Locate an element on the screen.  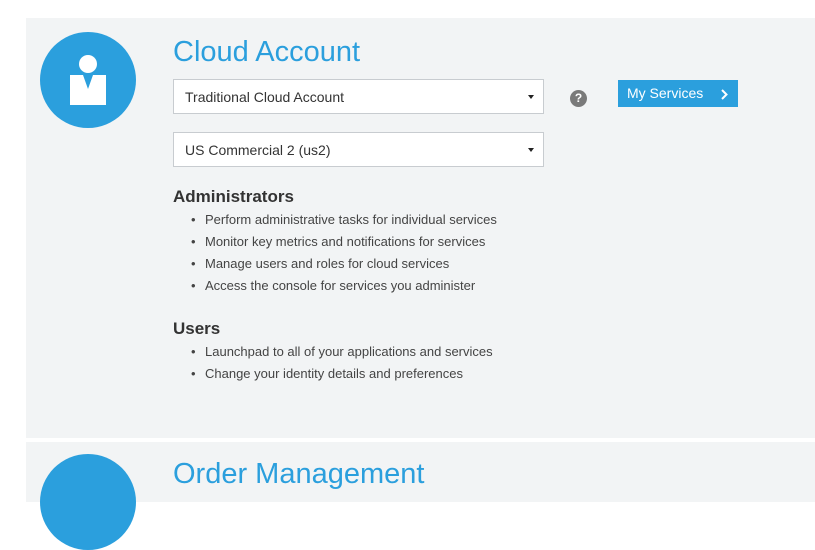
my-services-button: My Services is located at coordinates (678, 93).